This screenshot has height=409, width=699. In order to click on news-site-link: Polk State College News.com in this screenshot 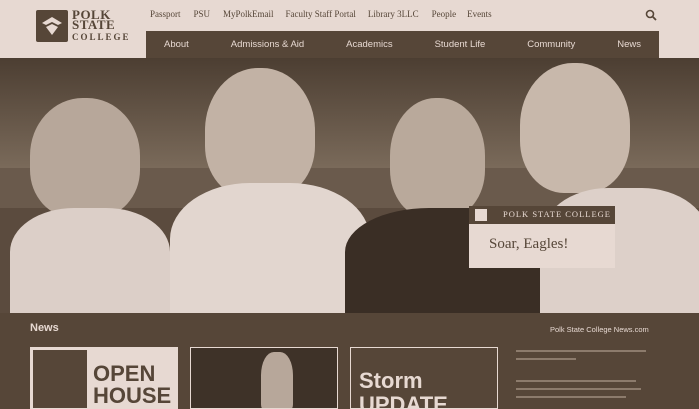, I will do `click(599, 329)`.